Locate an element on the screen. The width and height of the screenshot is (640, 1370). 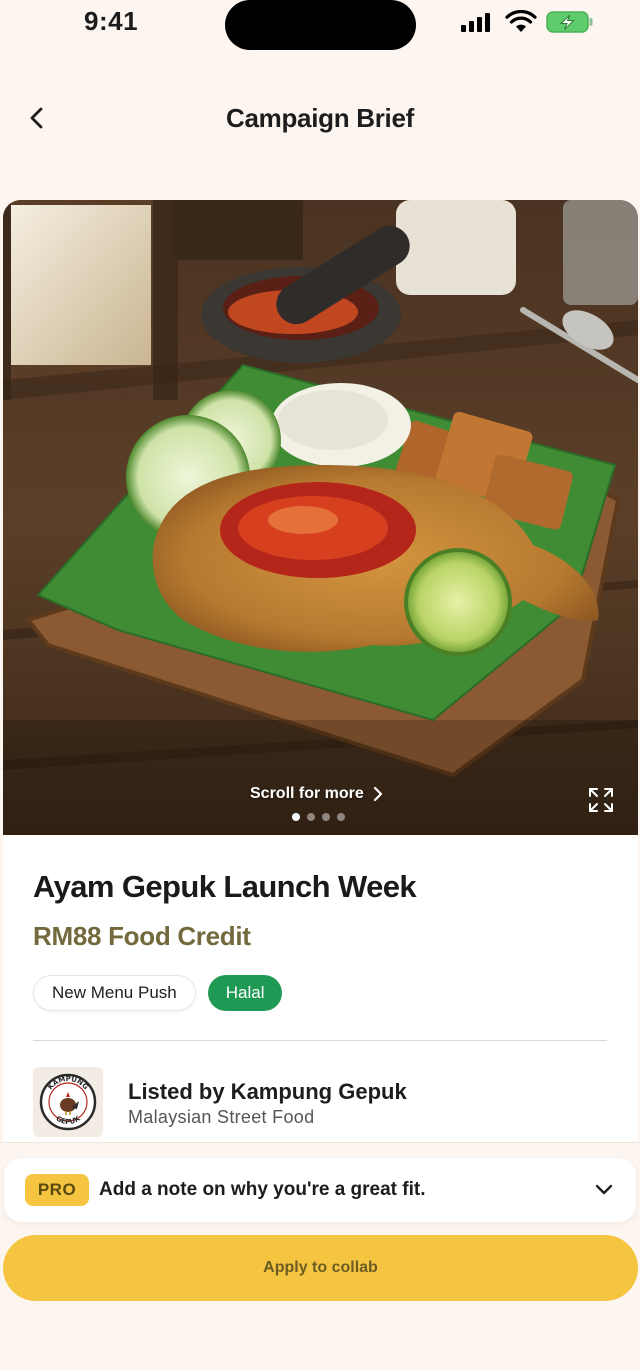
kampung-gepuk-logo: KAMPUNG GEPUK is located at coordinates (68, 1102).